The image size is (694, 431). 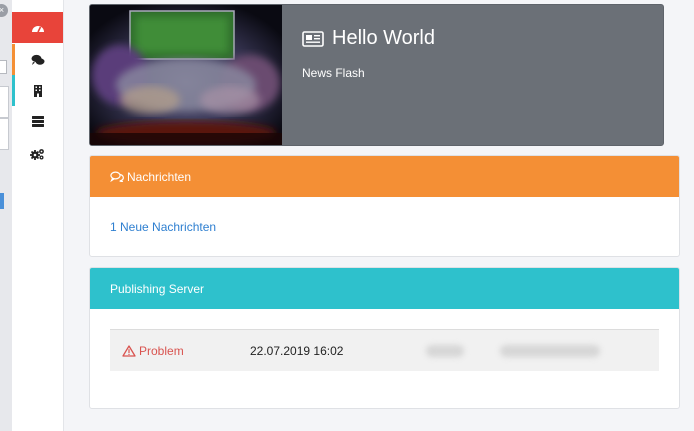 I want to click on warning-icon, so click(x=129, y=350).